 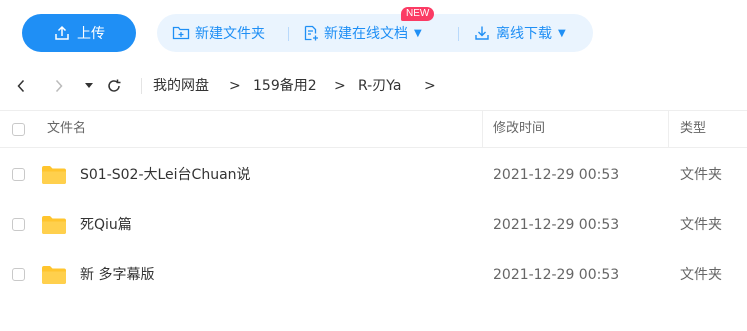 What do you see at coordinates (418, 14) in the screenshot?
I see `new-badge: NEW` at bounding box center [418, 14].